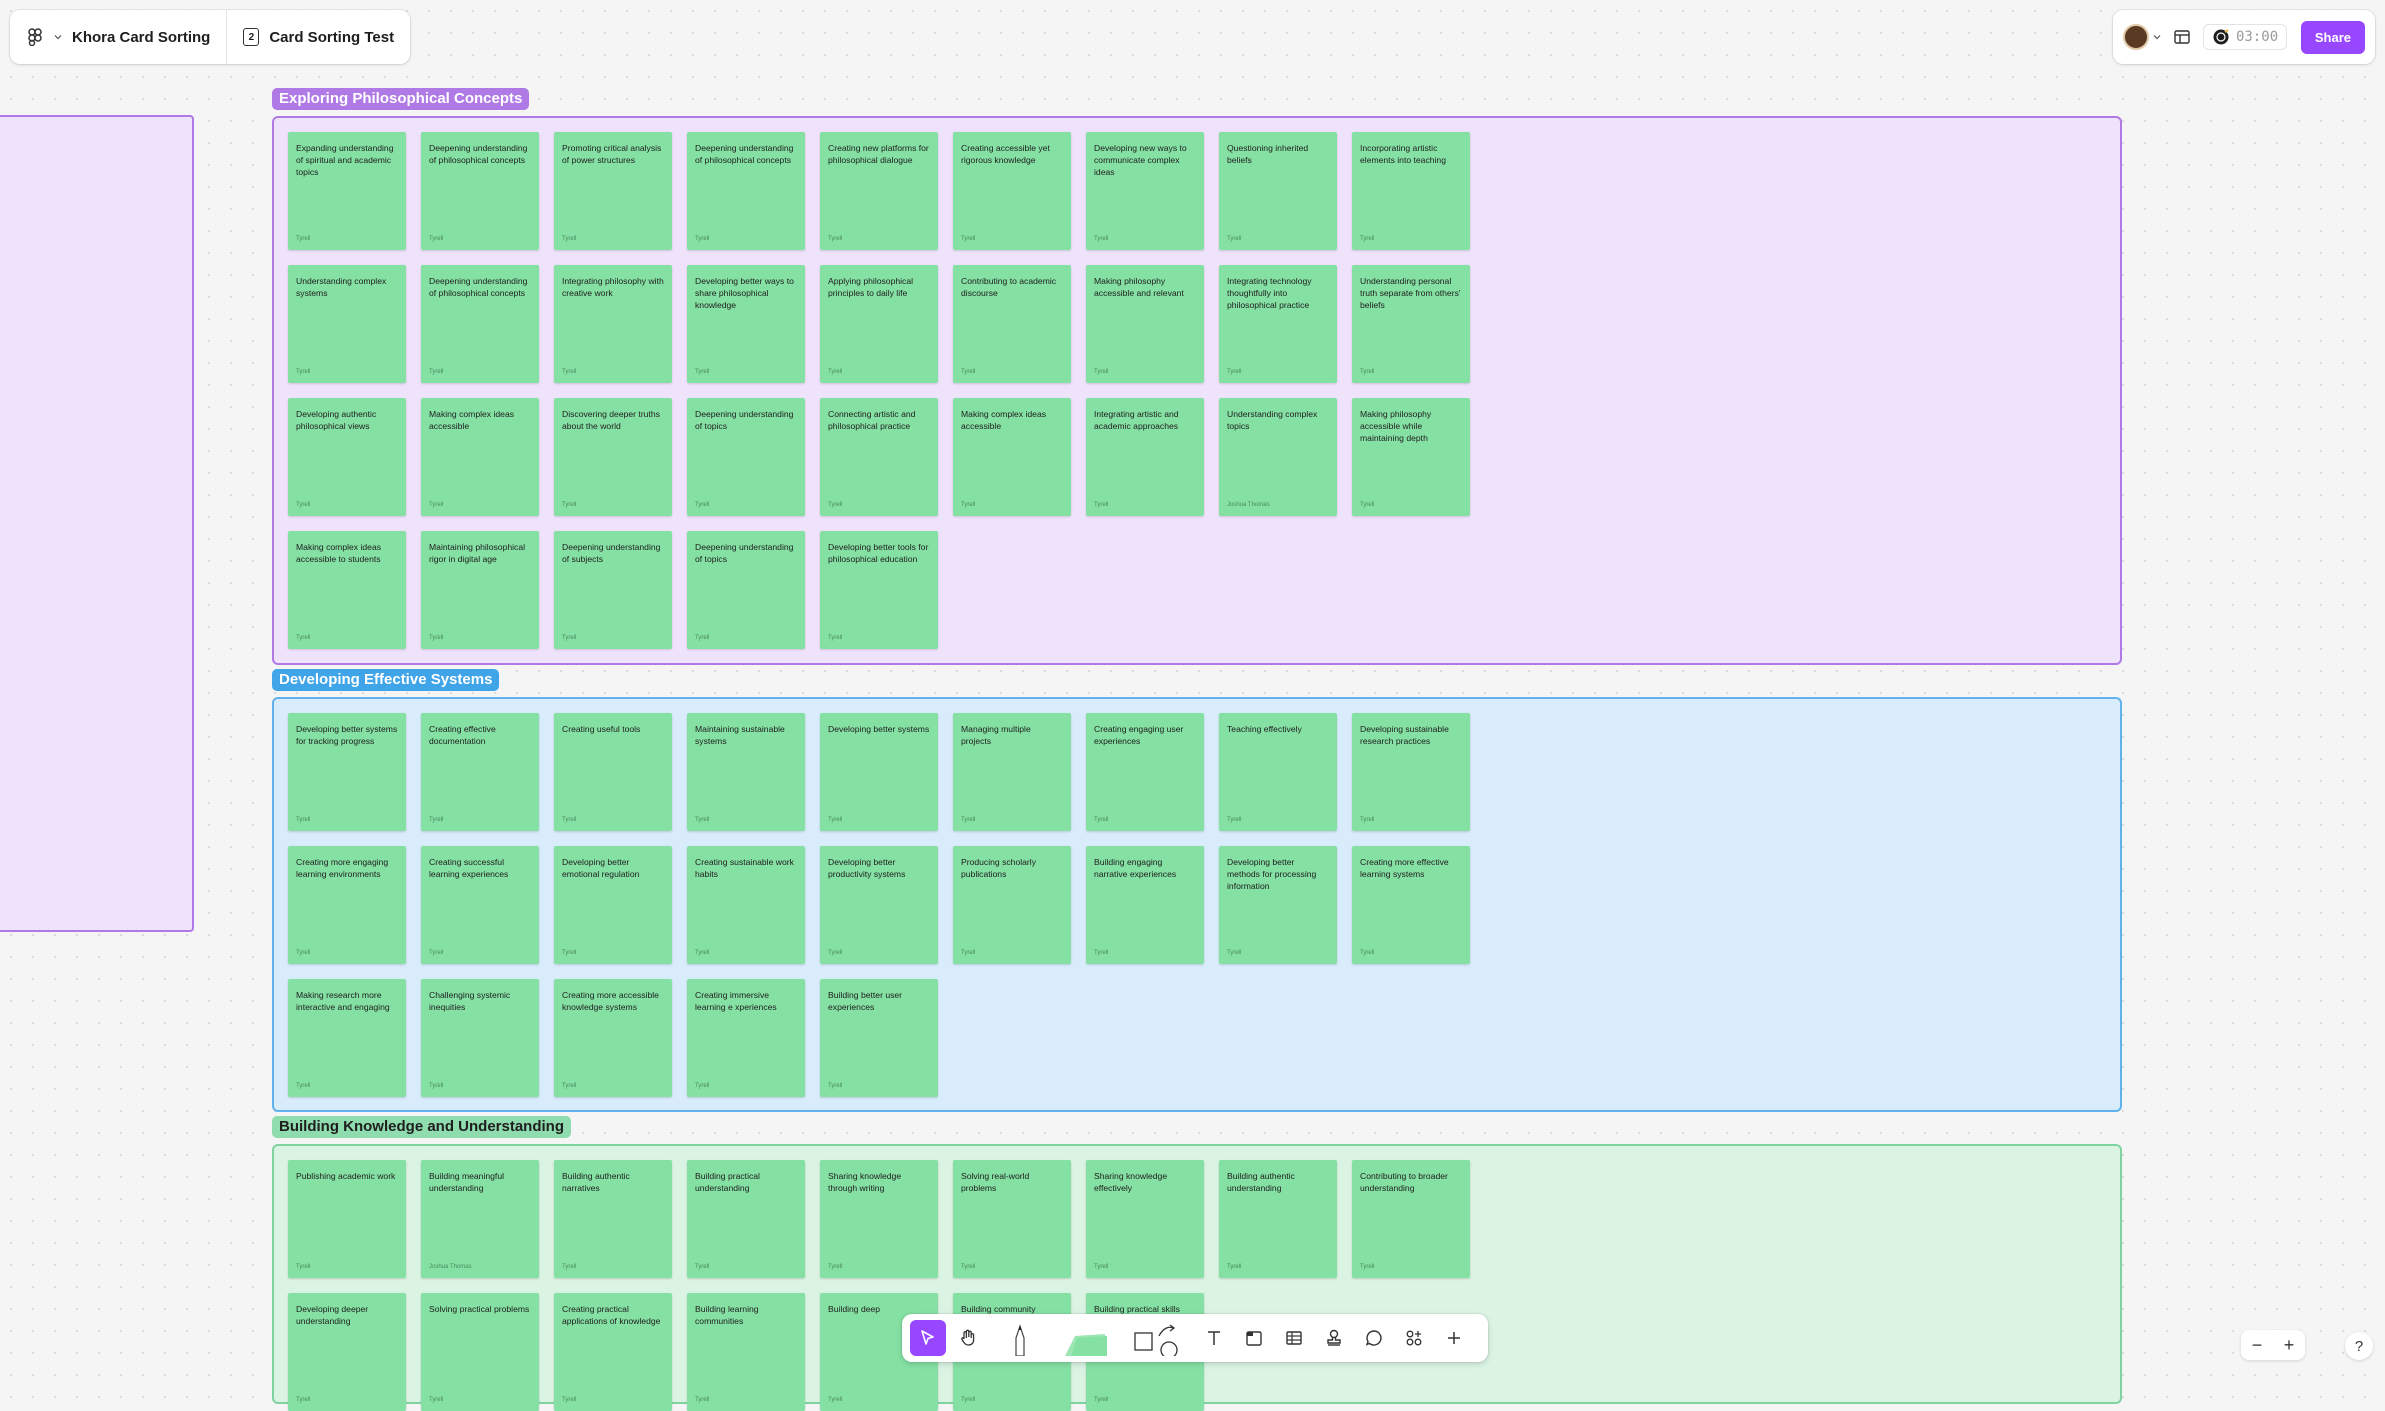 Image resolution: width=2385 pixels, height=1411 pixels. Describe the element at coordinates (1156, 1338) in the screenshot. I see `shape-tool` at that location.